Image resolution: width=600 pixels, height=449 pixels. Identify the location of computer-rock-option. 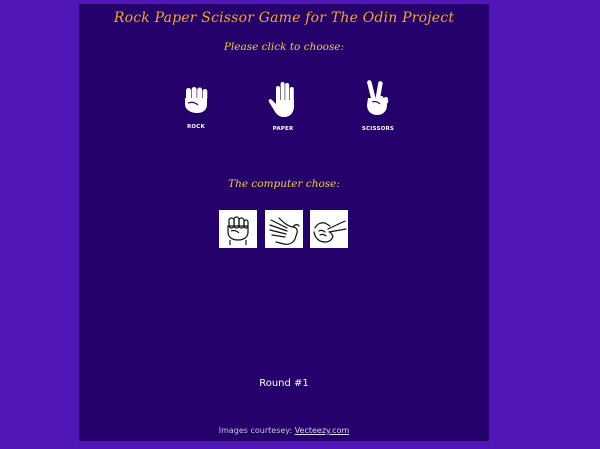
(238, 229).